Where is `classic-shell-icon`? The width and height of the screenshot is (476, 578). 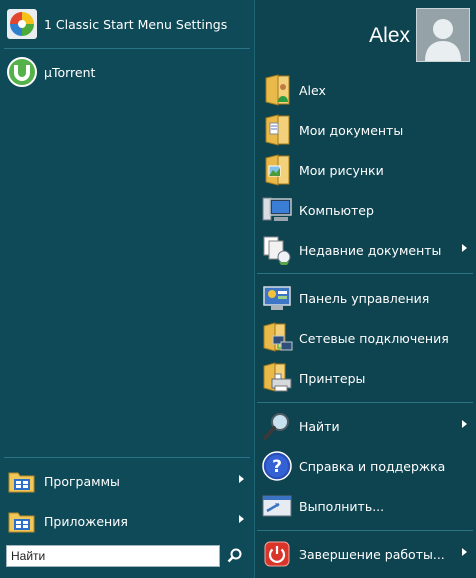
classic-shell-icon is located at coordinates (22, 24).